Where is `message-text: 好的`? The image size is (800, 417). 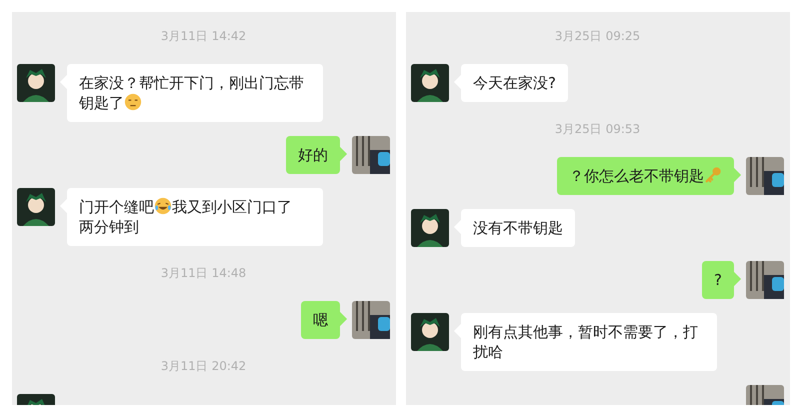 message-text: 好的 is located at coordinates (313, 155).